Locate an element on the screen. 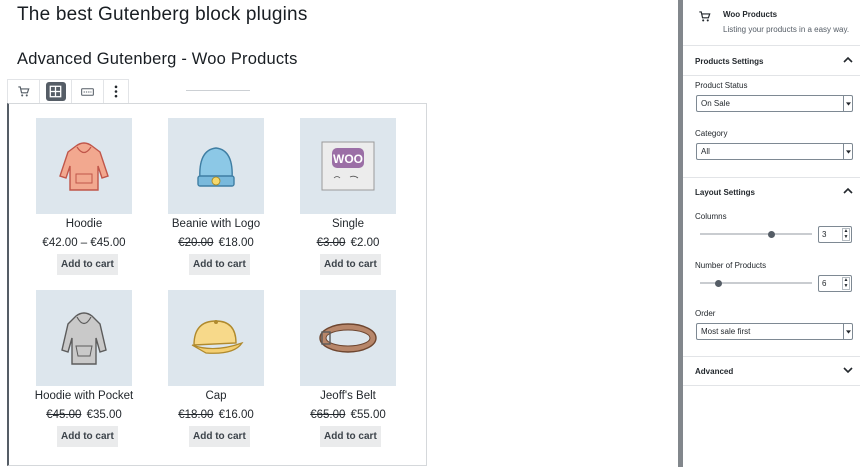  more-options-icon is located at coordinates (116, 91).